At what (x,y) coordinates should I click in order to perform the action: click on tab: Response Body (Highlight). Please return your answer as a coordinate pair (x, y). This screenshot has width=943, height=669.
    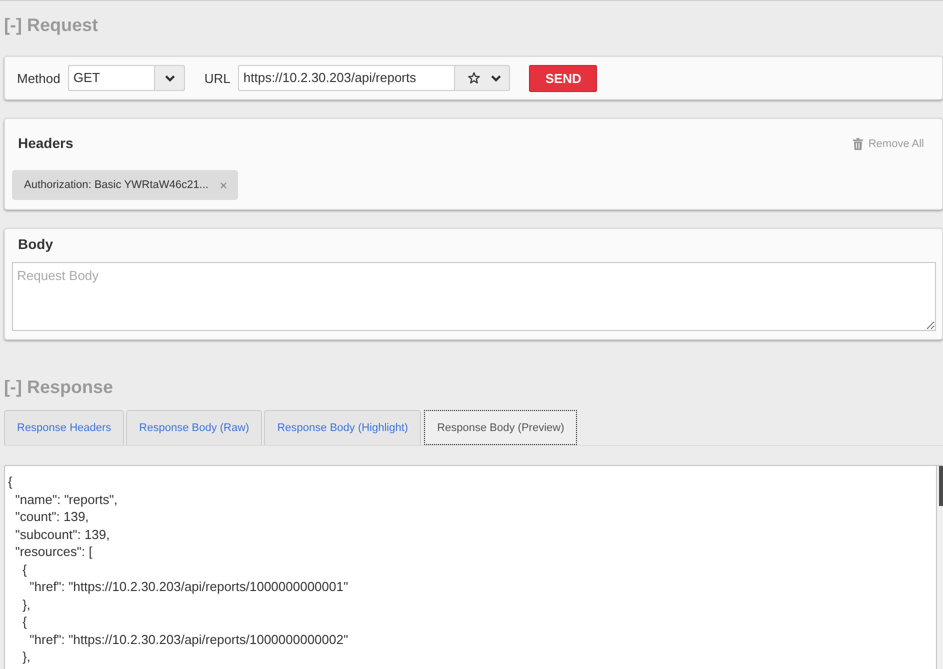
    Looking at the image, I should click on (343, 427).